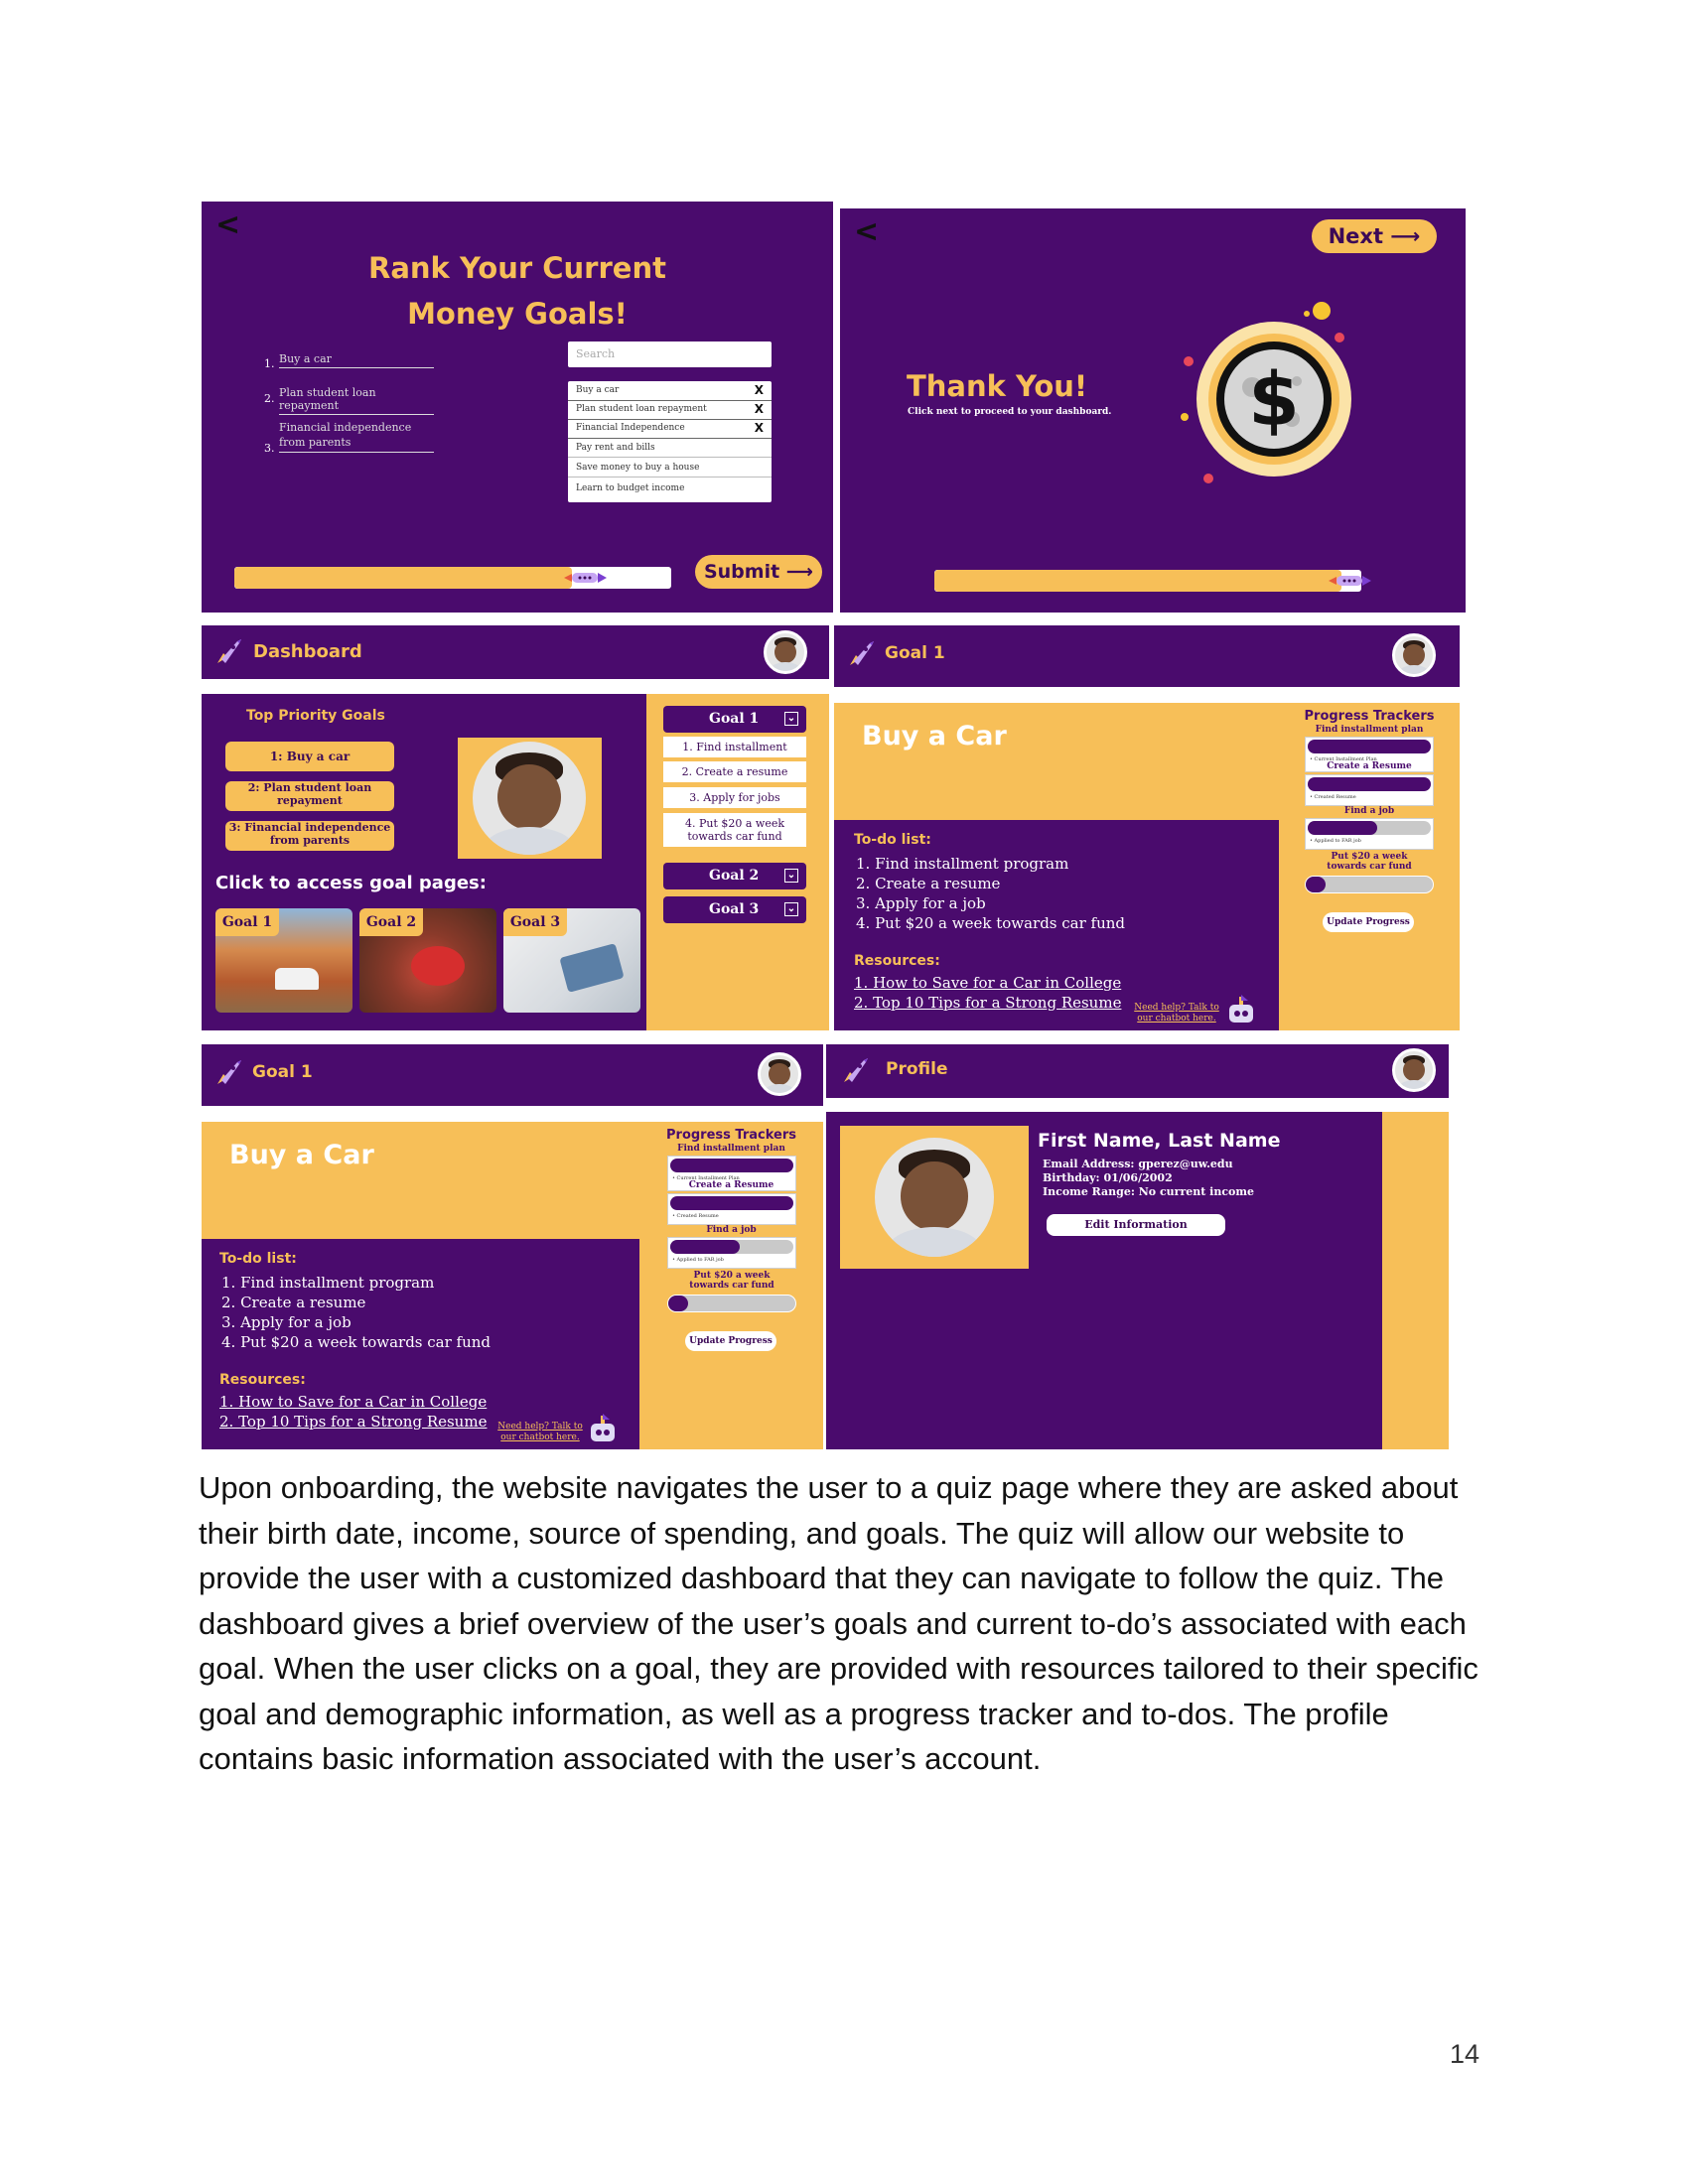 The width and height of the screenshot is (1688, 2184). Describe the element at coordinates (309, 836) in the screenshot. I see `top-goal-item: 3: Financial independence from parents` at that location.